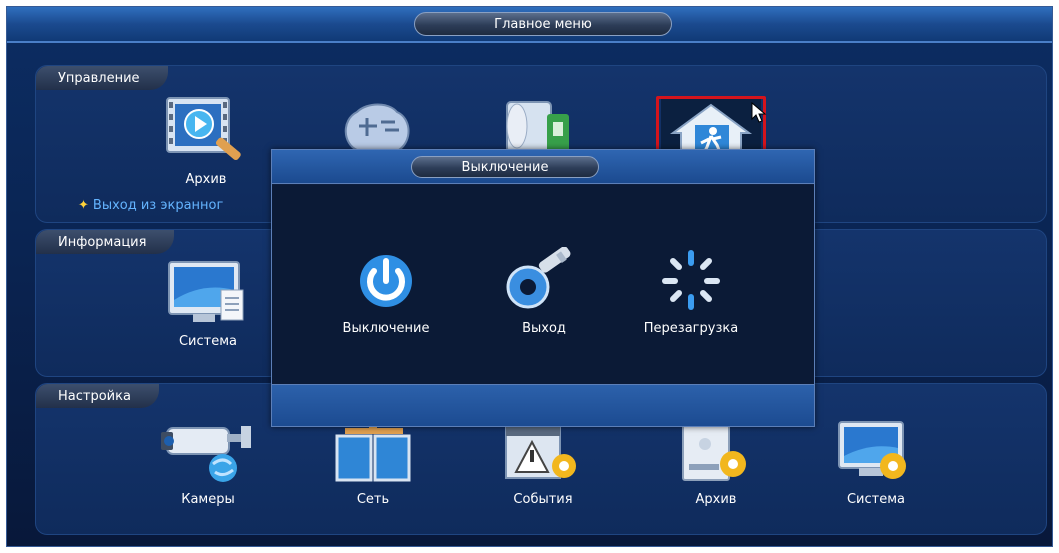 The height and width of the screenshot is (553, 1059). What do you see at coordinates (543, 499) in the screenshot?
I see `events-label: События` at bounding box center [543, 499].